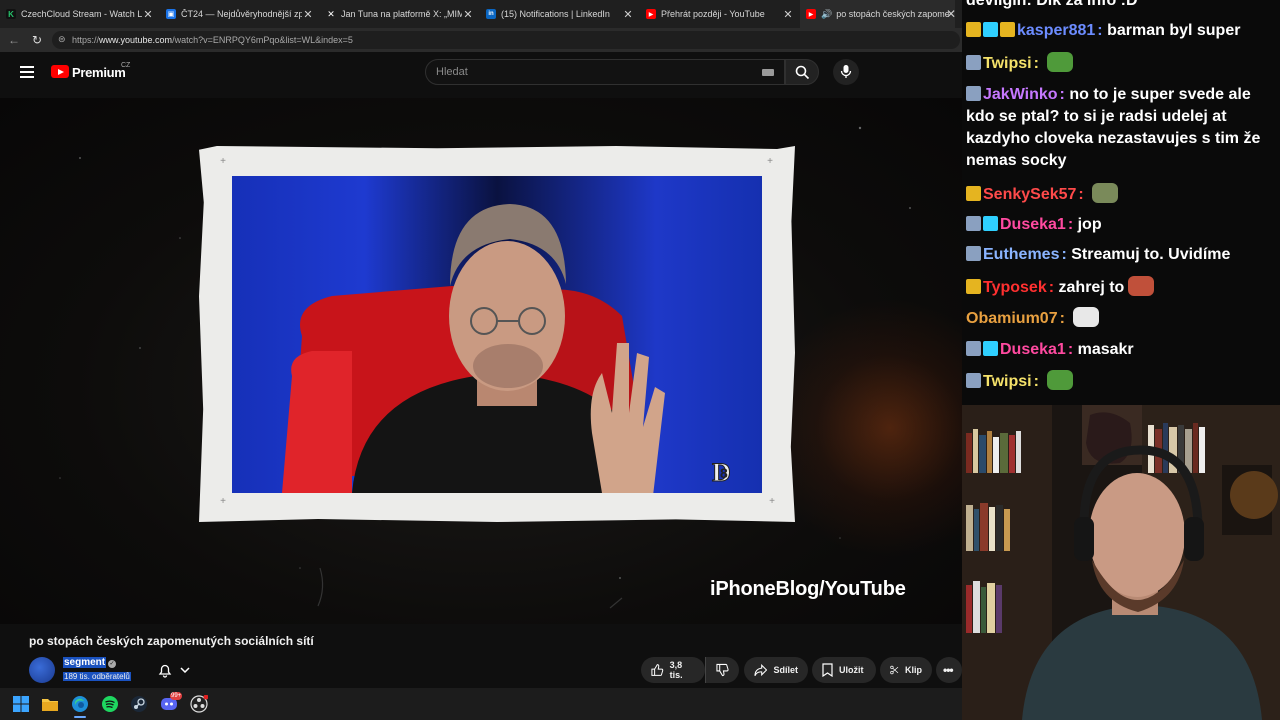 The height and width of the screenshot is (720, 1280). I want to click on spotify-icon, so click(110, 704).